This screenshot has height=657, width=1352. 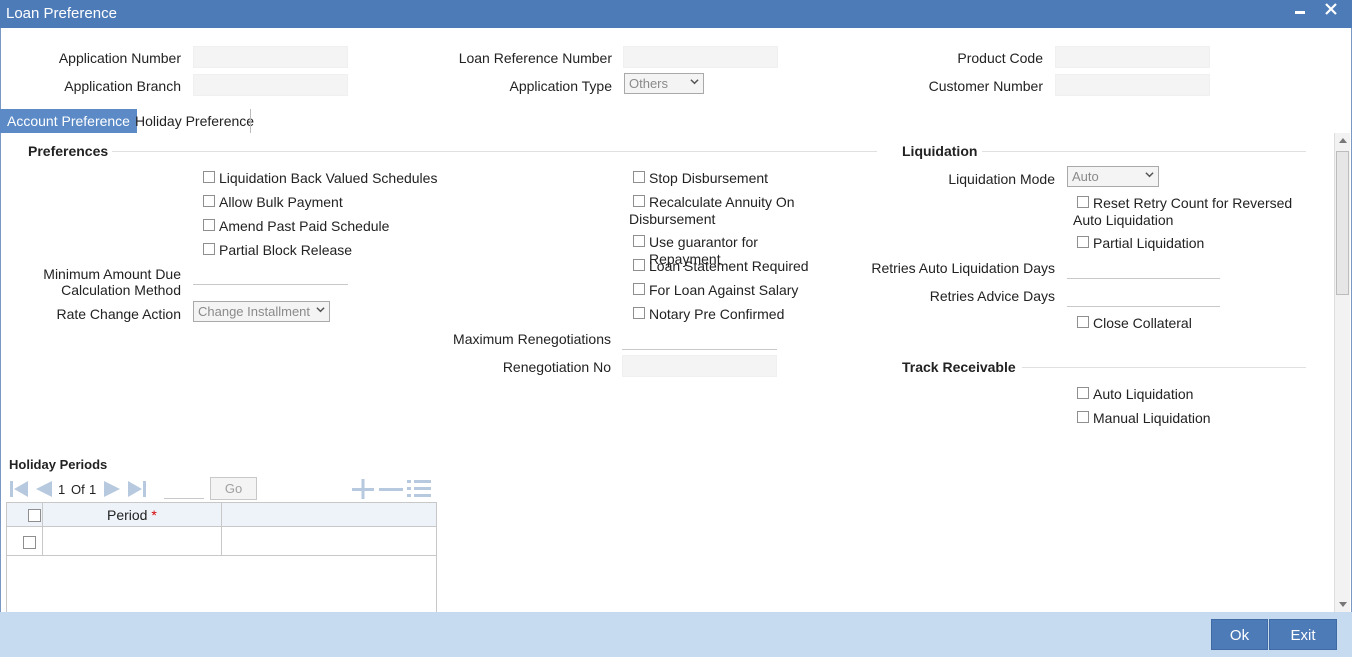 I want to click on grid-column-divider, so click(x=221, y=529).